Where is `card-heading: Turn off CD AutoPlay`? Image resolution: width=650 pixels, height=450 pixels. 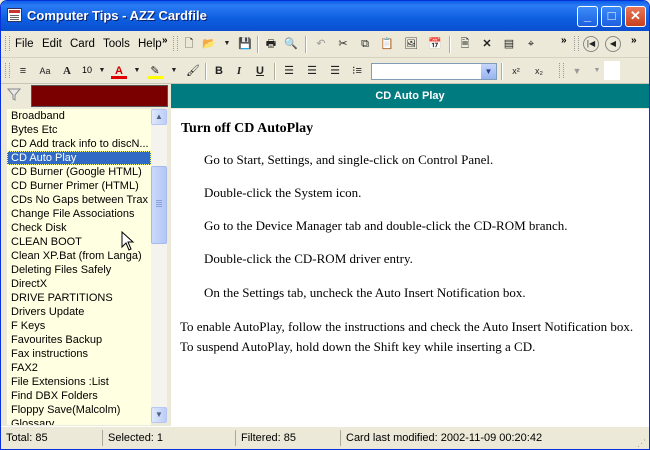 card-heading: Turn off CD AutoPlay is located at coordinates (247, 128).